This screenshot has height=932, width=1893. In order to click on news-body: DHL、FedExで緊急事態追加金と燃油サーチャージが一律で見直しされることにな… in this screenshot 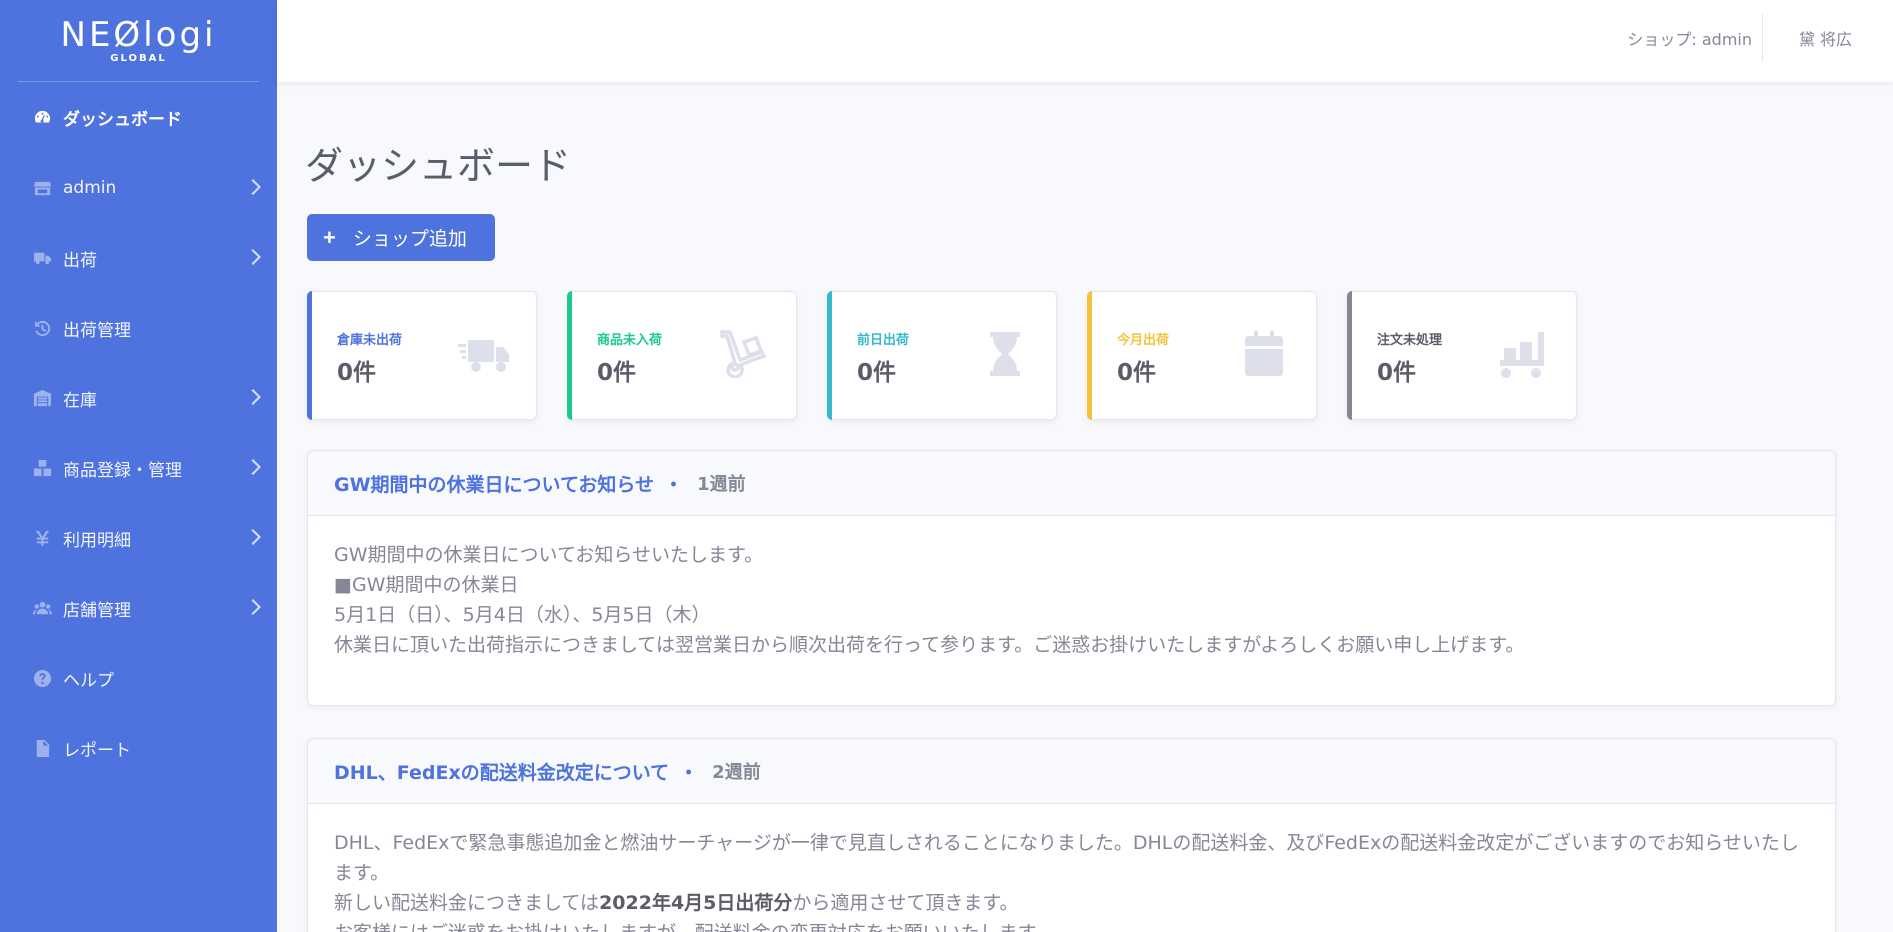, I will do `click(1071, 868)`.